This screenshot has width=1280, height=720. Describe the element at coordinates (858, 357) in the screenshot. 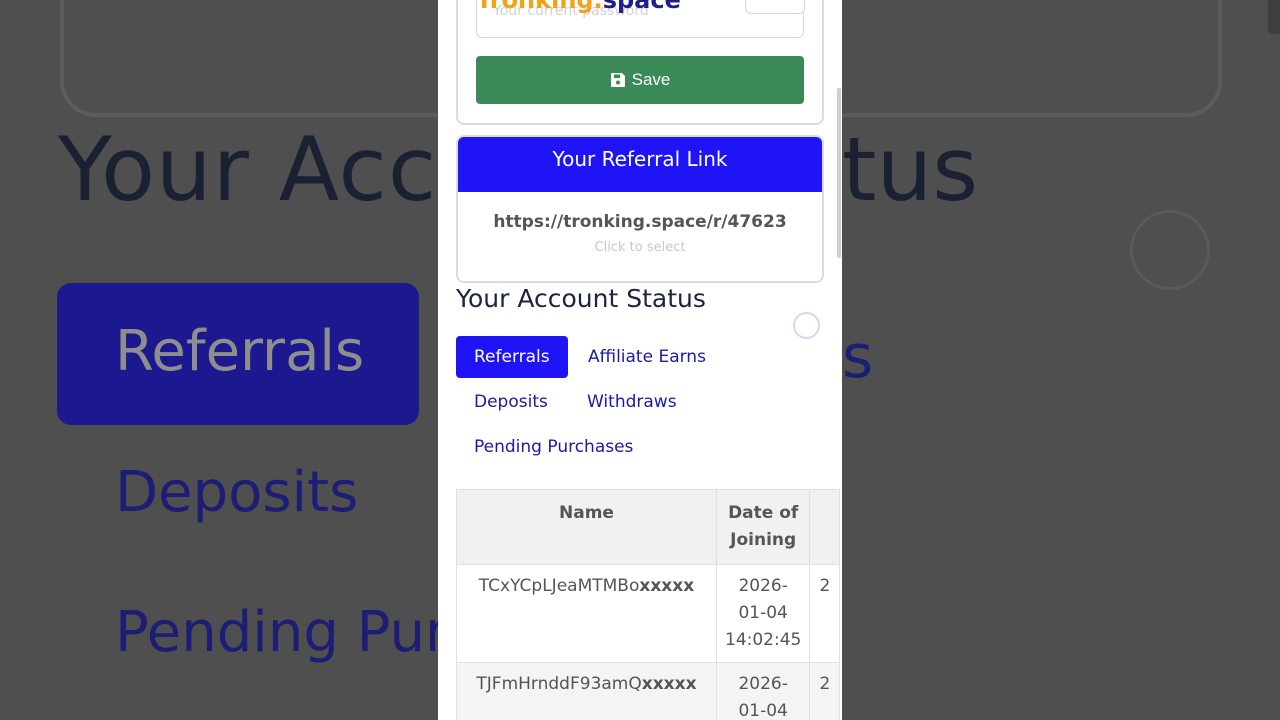

I see `bg-tab-tail: s` at that location.